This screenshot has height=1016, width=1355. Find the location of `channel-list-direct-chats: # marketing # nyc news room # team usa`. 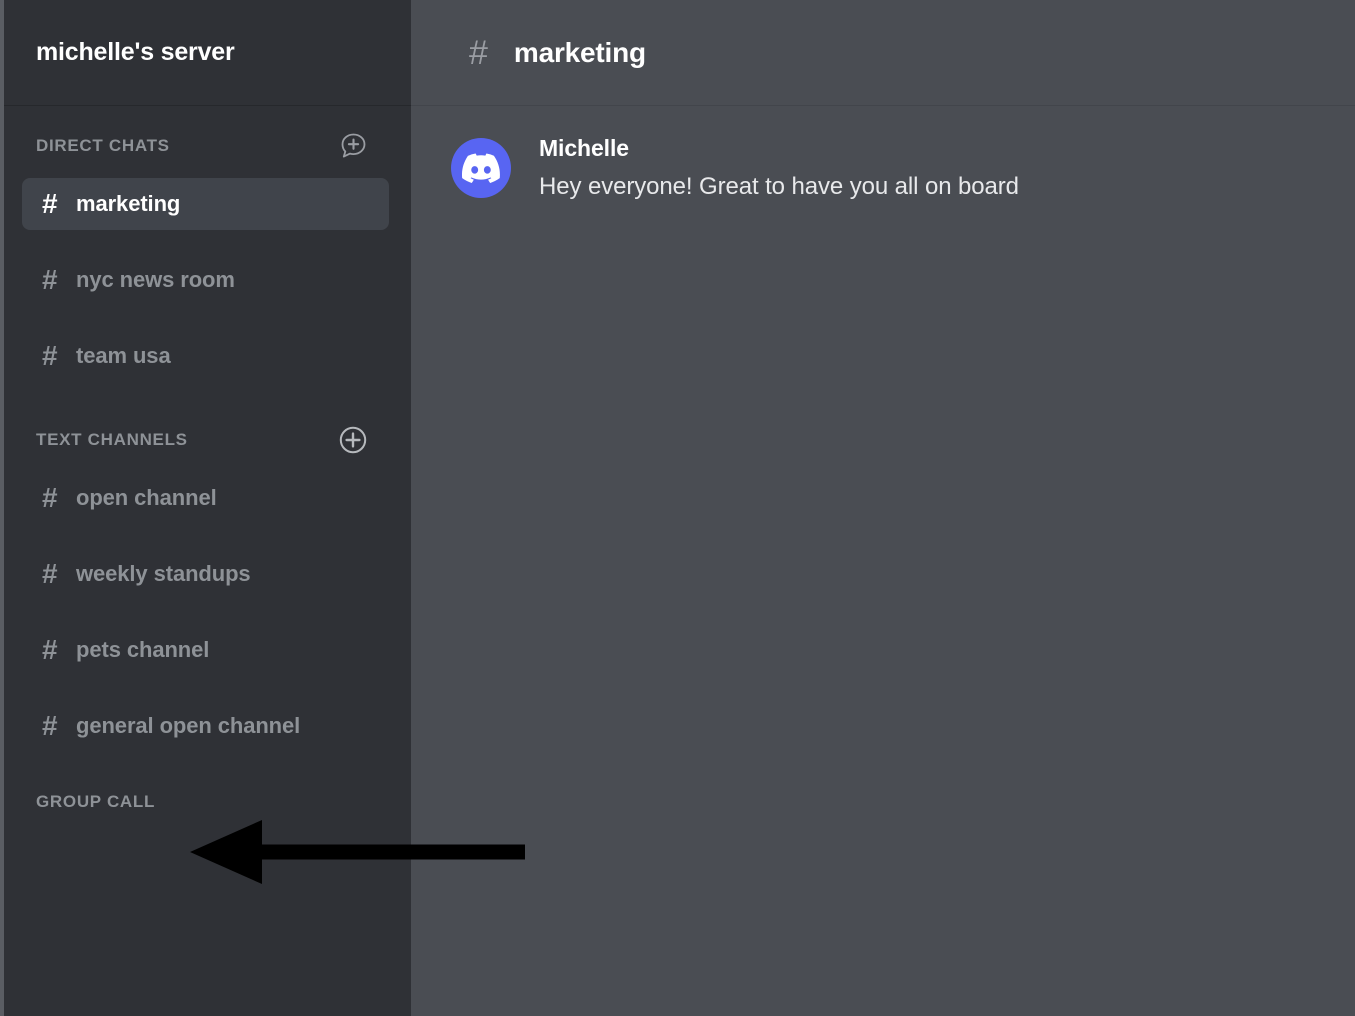

channel-list-direct-chats: # marketing # nyc news room # team usa is located at coordinates (205, 280).